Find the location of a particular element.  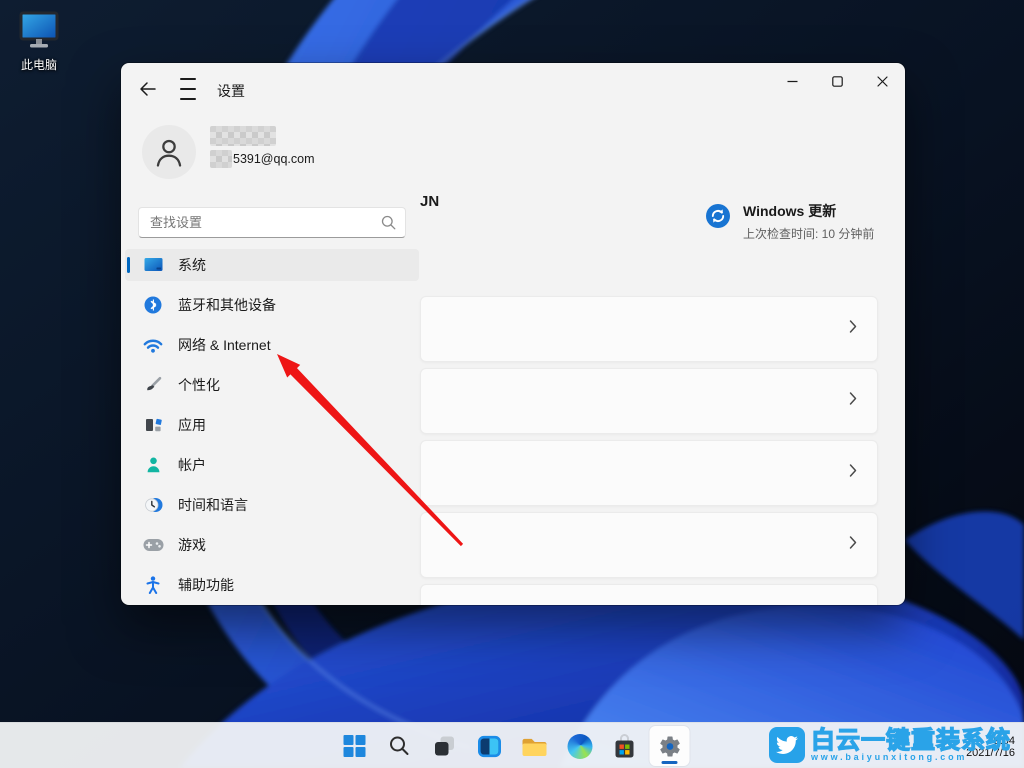

sidebar-item-label: 帐户 is located at coordinates (192, 465).